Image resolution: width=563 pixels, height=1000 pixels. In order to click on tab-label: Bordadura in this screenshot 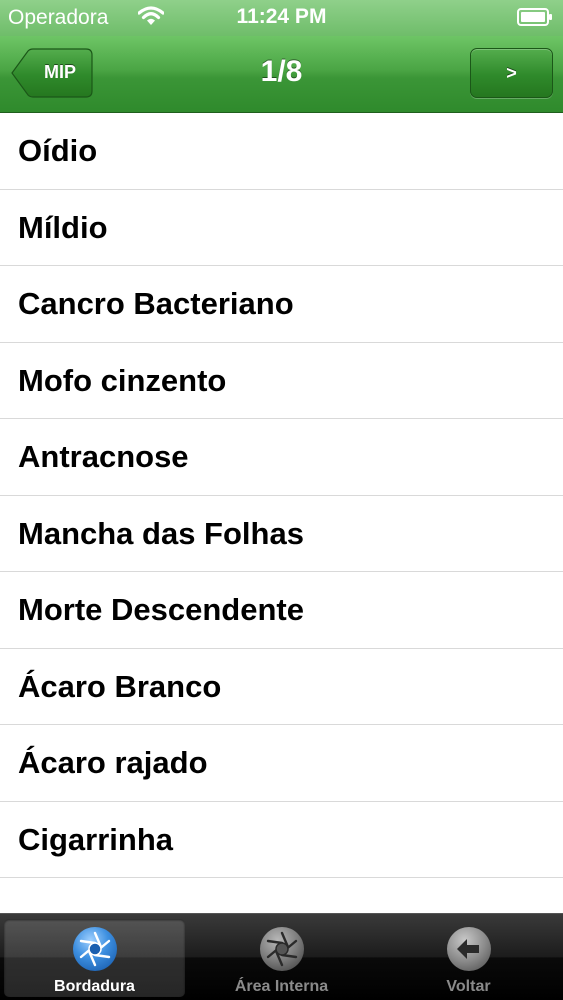, I will do `click(94, 986)`.